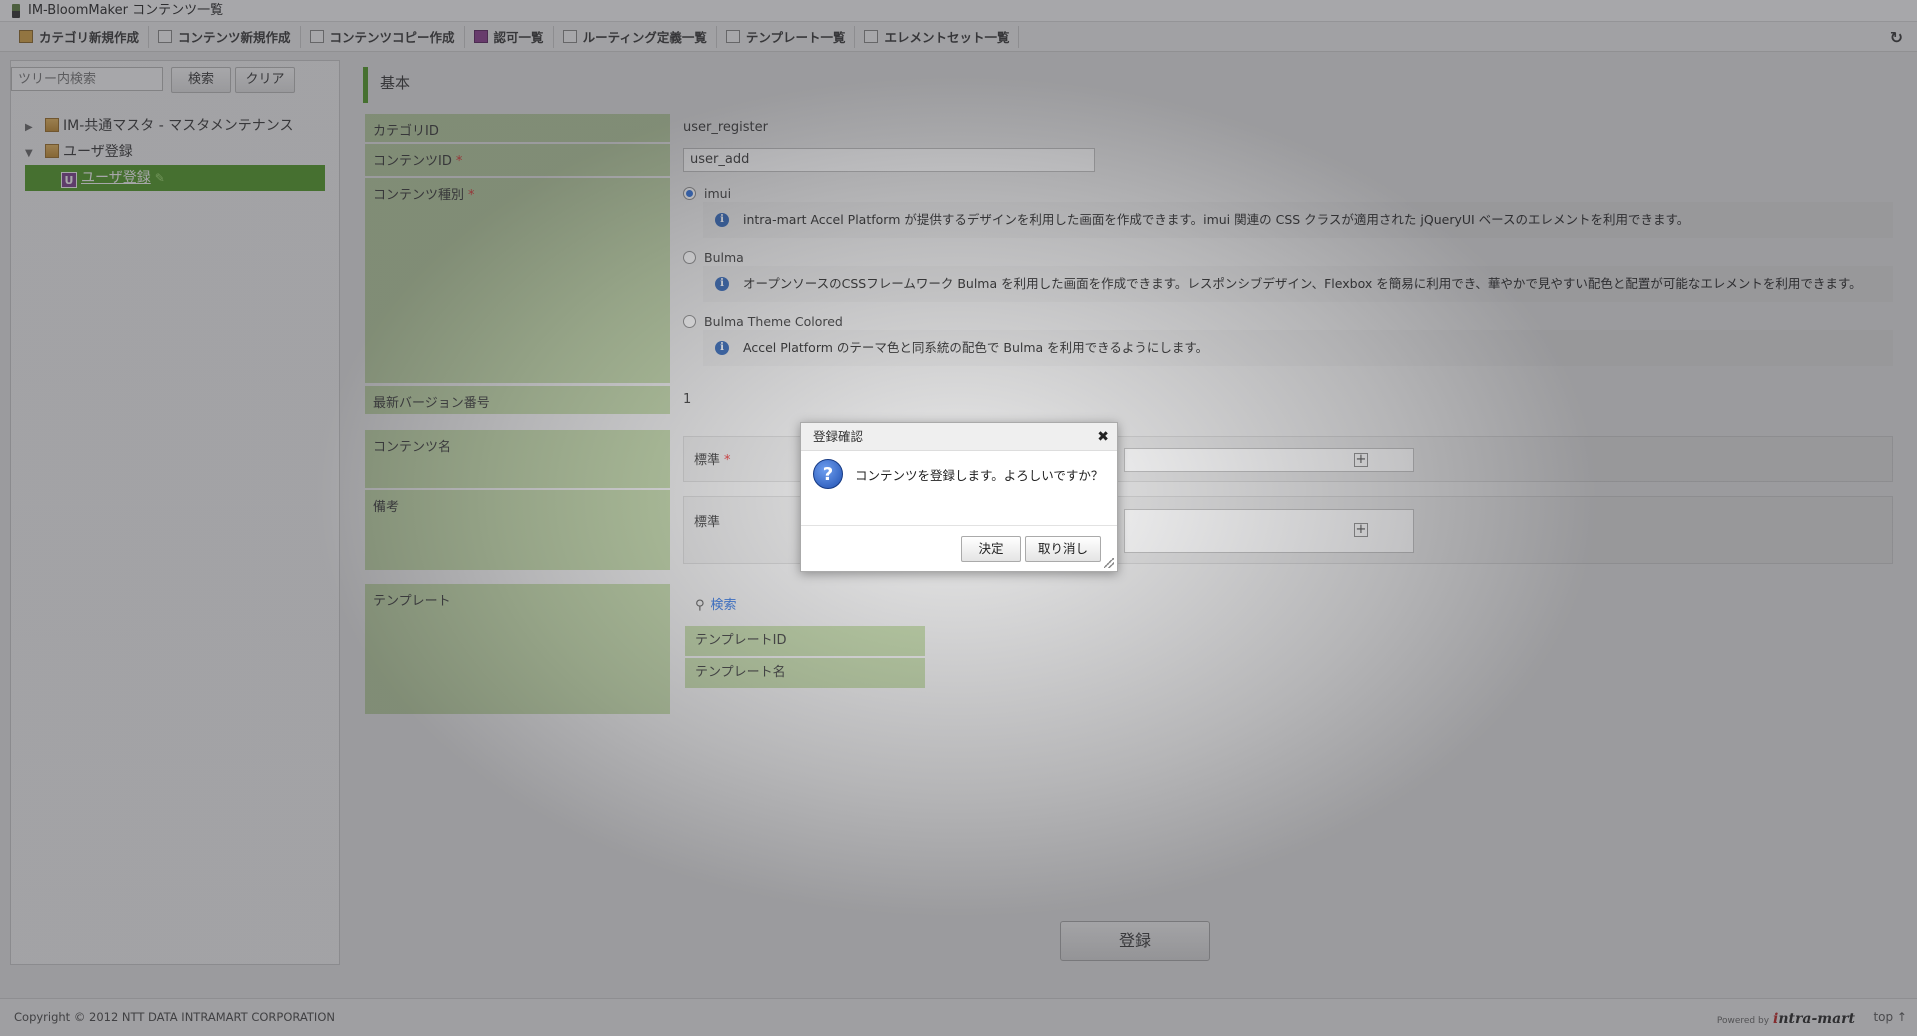 The width and height of the screenshot is (1917, 1036). What do you see at coordinates (828, 474) in the screenshot?
I see `question-icon: ?` at bounding box center [828, 474].